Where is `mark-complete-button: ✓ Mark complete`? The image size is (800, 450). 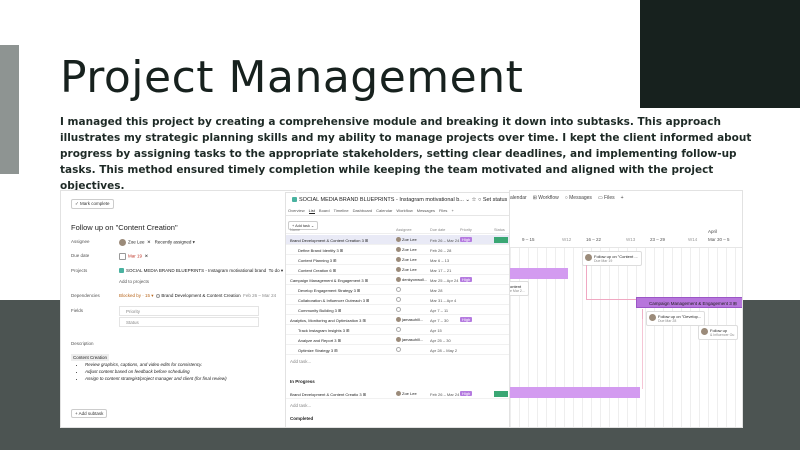 mark-complete-button: ✓ Mark complete is located at coordinates (92, 204).